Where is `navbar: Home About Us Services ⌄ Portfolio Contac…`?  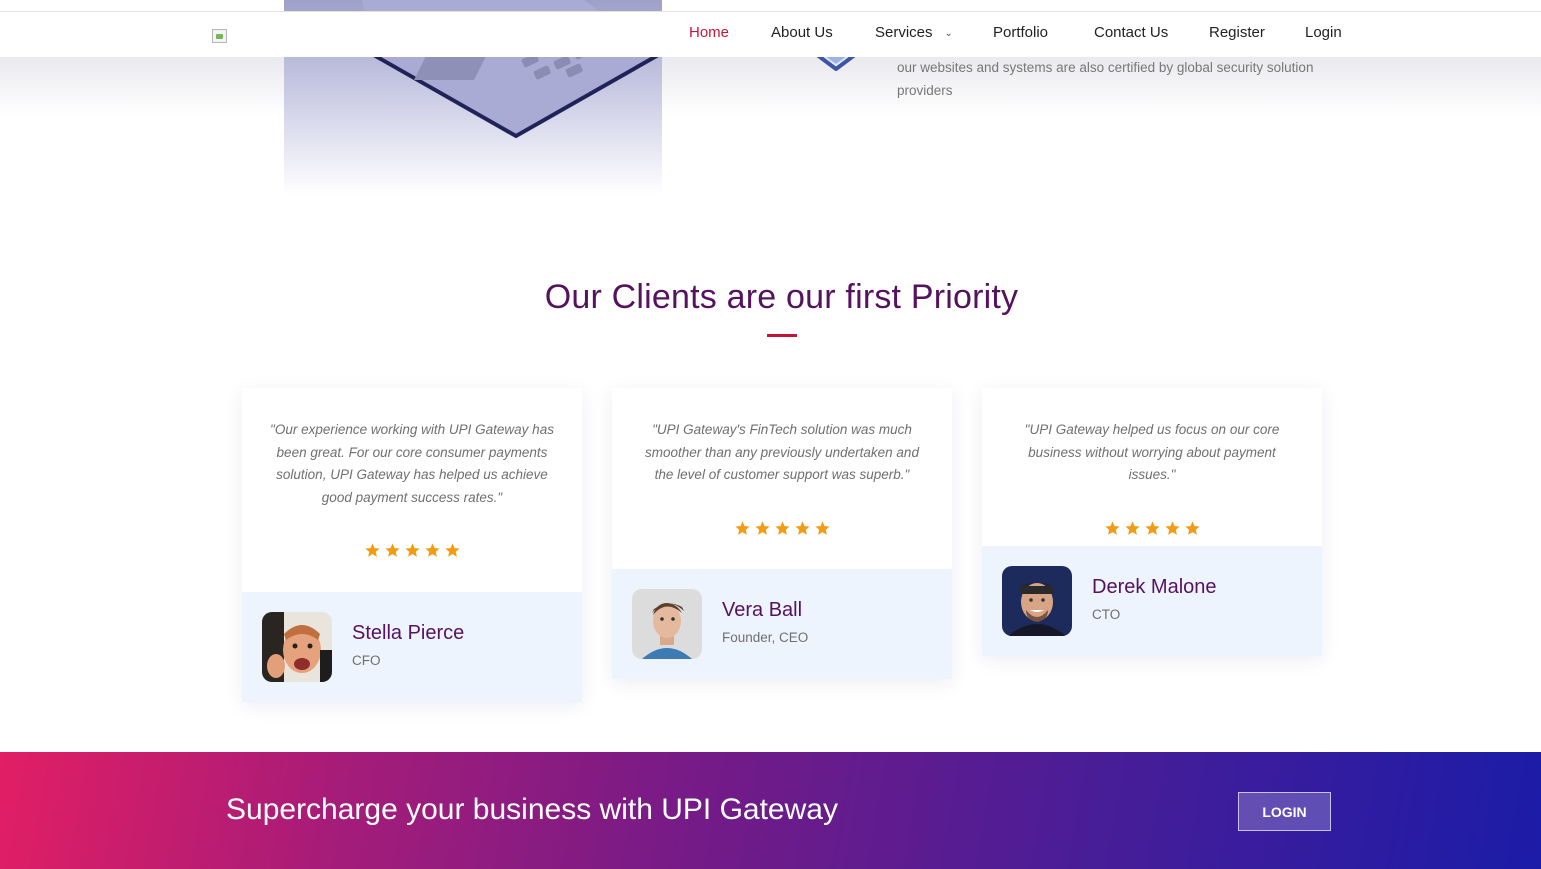 navbar: Home About Us Services ⌄ Portfolio Contac… is located at coordinates (770, 34).